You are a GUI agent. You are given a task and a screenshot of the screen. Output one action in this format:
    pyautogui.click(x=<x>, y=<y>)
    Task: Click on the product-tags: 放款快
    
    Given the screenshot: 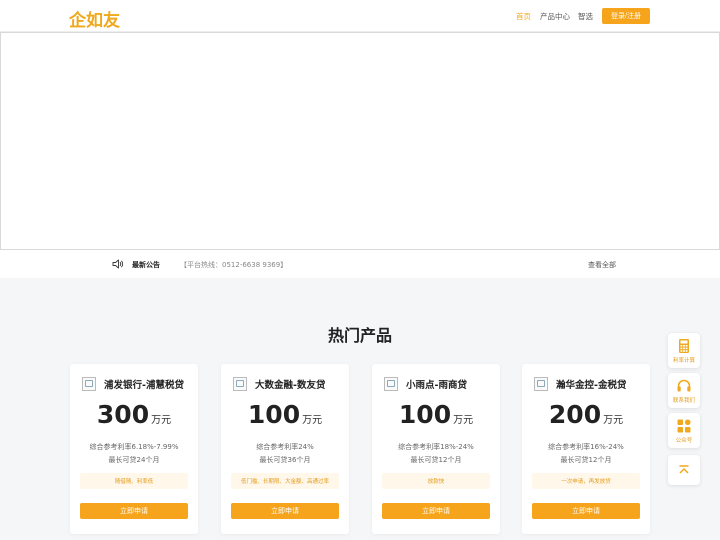 What is the action you would take?
    pyautogui.click(x=436, y=481)
    